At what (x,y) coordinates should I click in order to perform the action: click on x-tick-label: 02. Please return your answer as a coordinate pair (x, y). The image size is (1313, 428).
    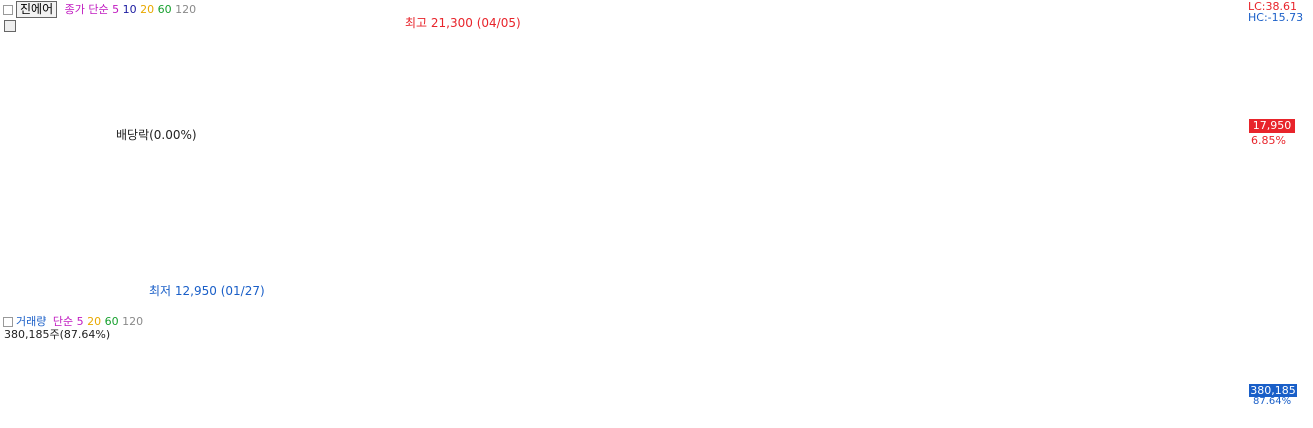
    Looking at the image, I should click on (294, 419).